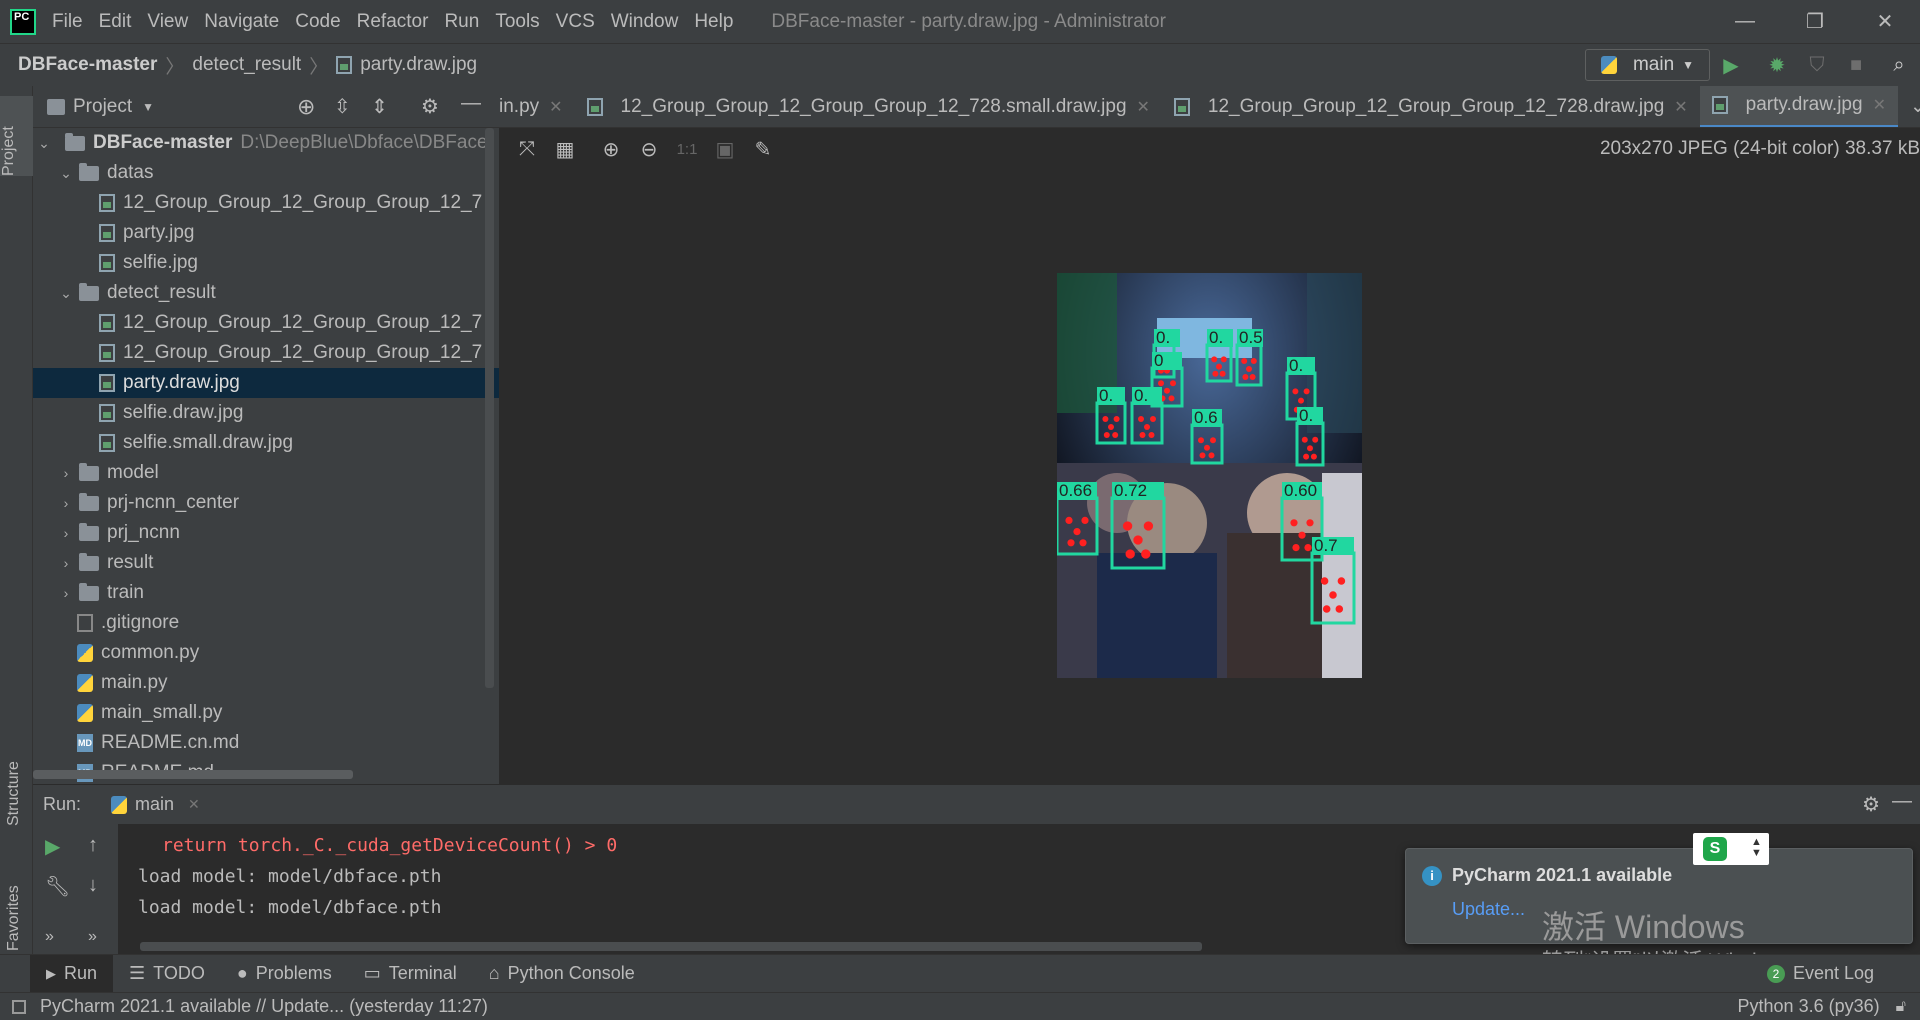  I want to click on tree-file: main.py, so click(266, 683).